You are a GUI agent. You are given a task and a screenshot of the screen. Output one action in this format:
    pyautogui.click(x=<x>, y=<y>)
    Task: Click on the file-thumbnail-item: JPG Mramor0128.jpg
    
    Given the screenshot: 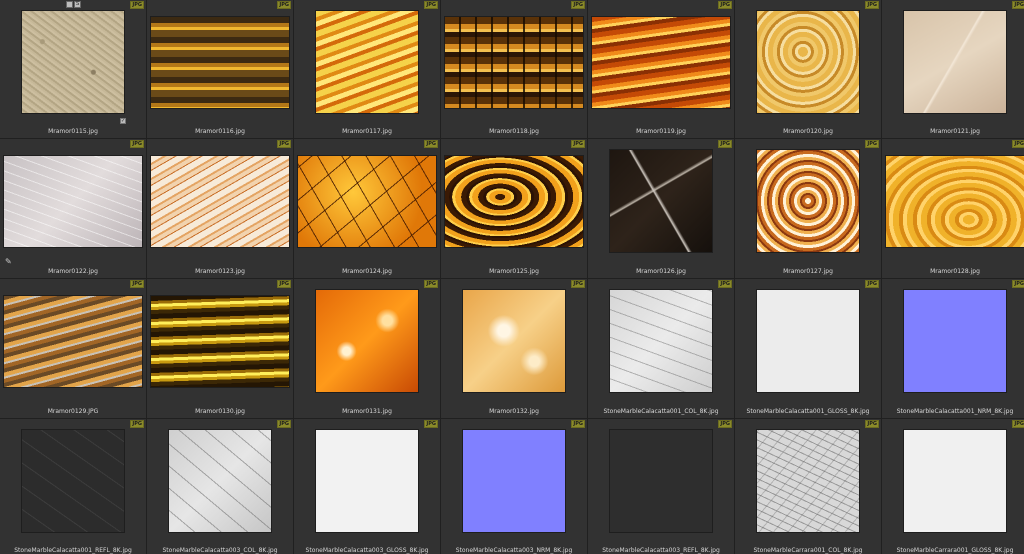 What is the action you would take?
    pyautogui.click(x=953, y=208)
    